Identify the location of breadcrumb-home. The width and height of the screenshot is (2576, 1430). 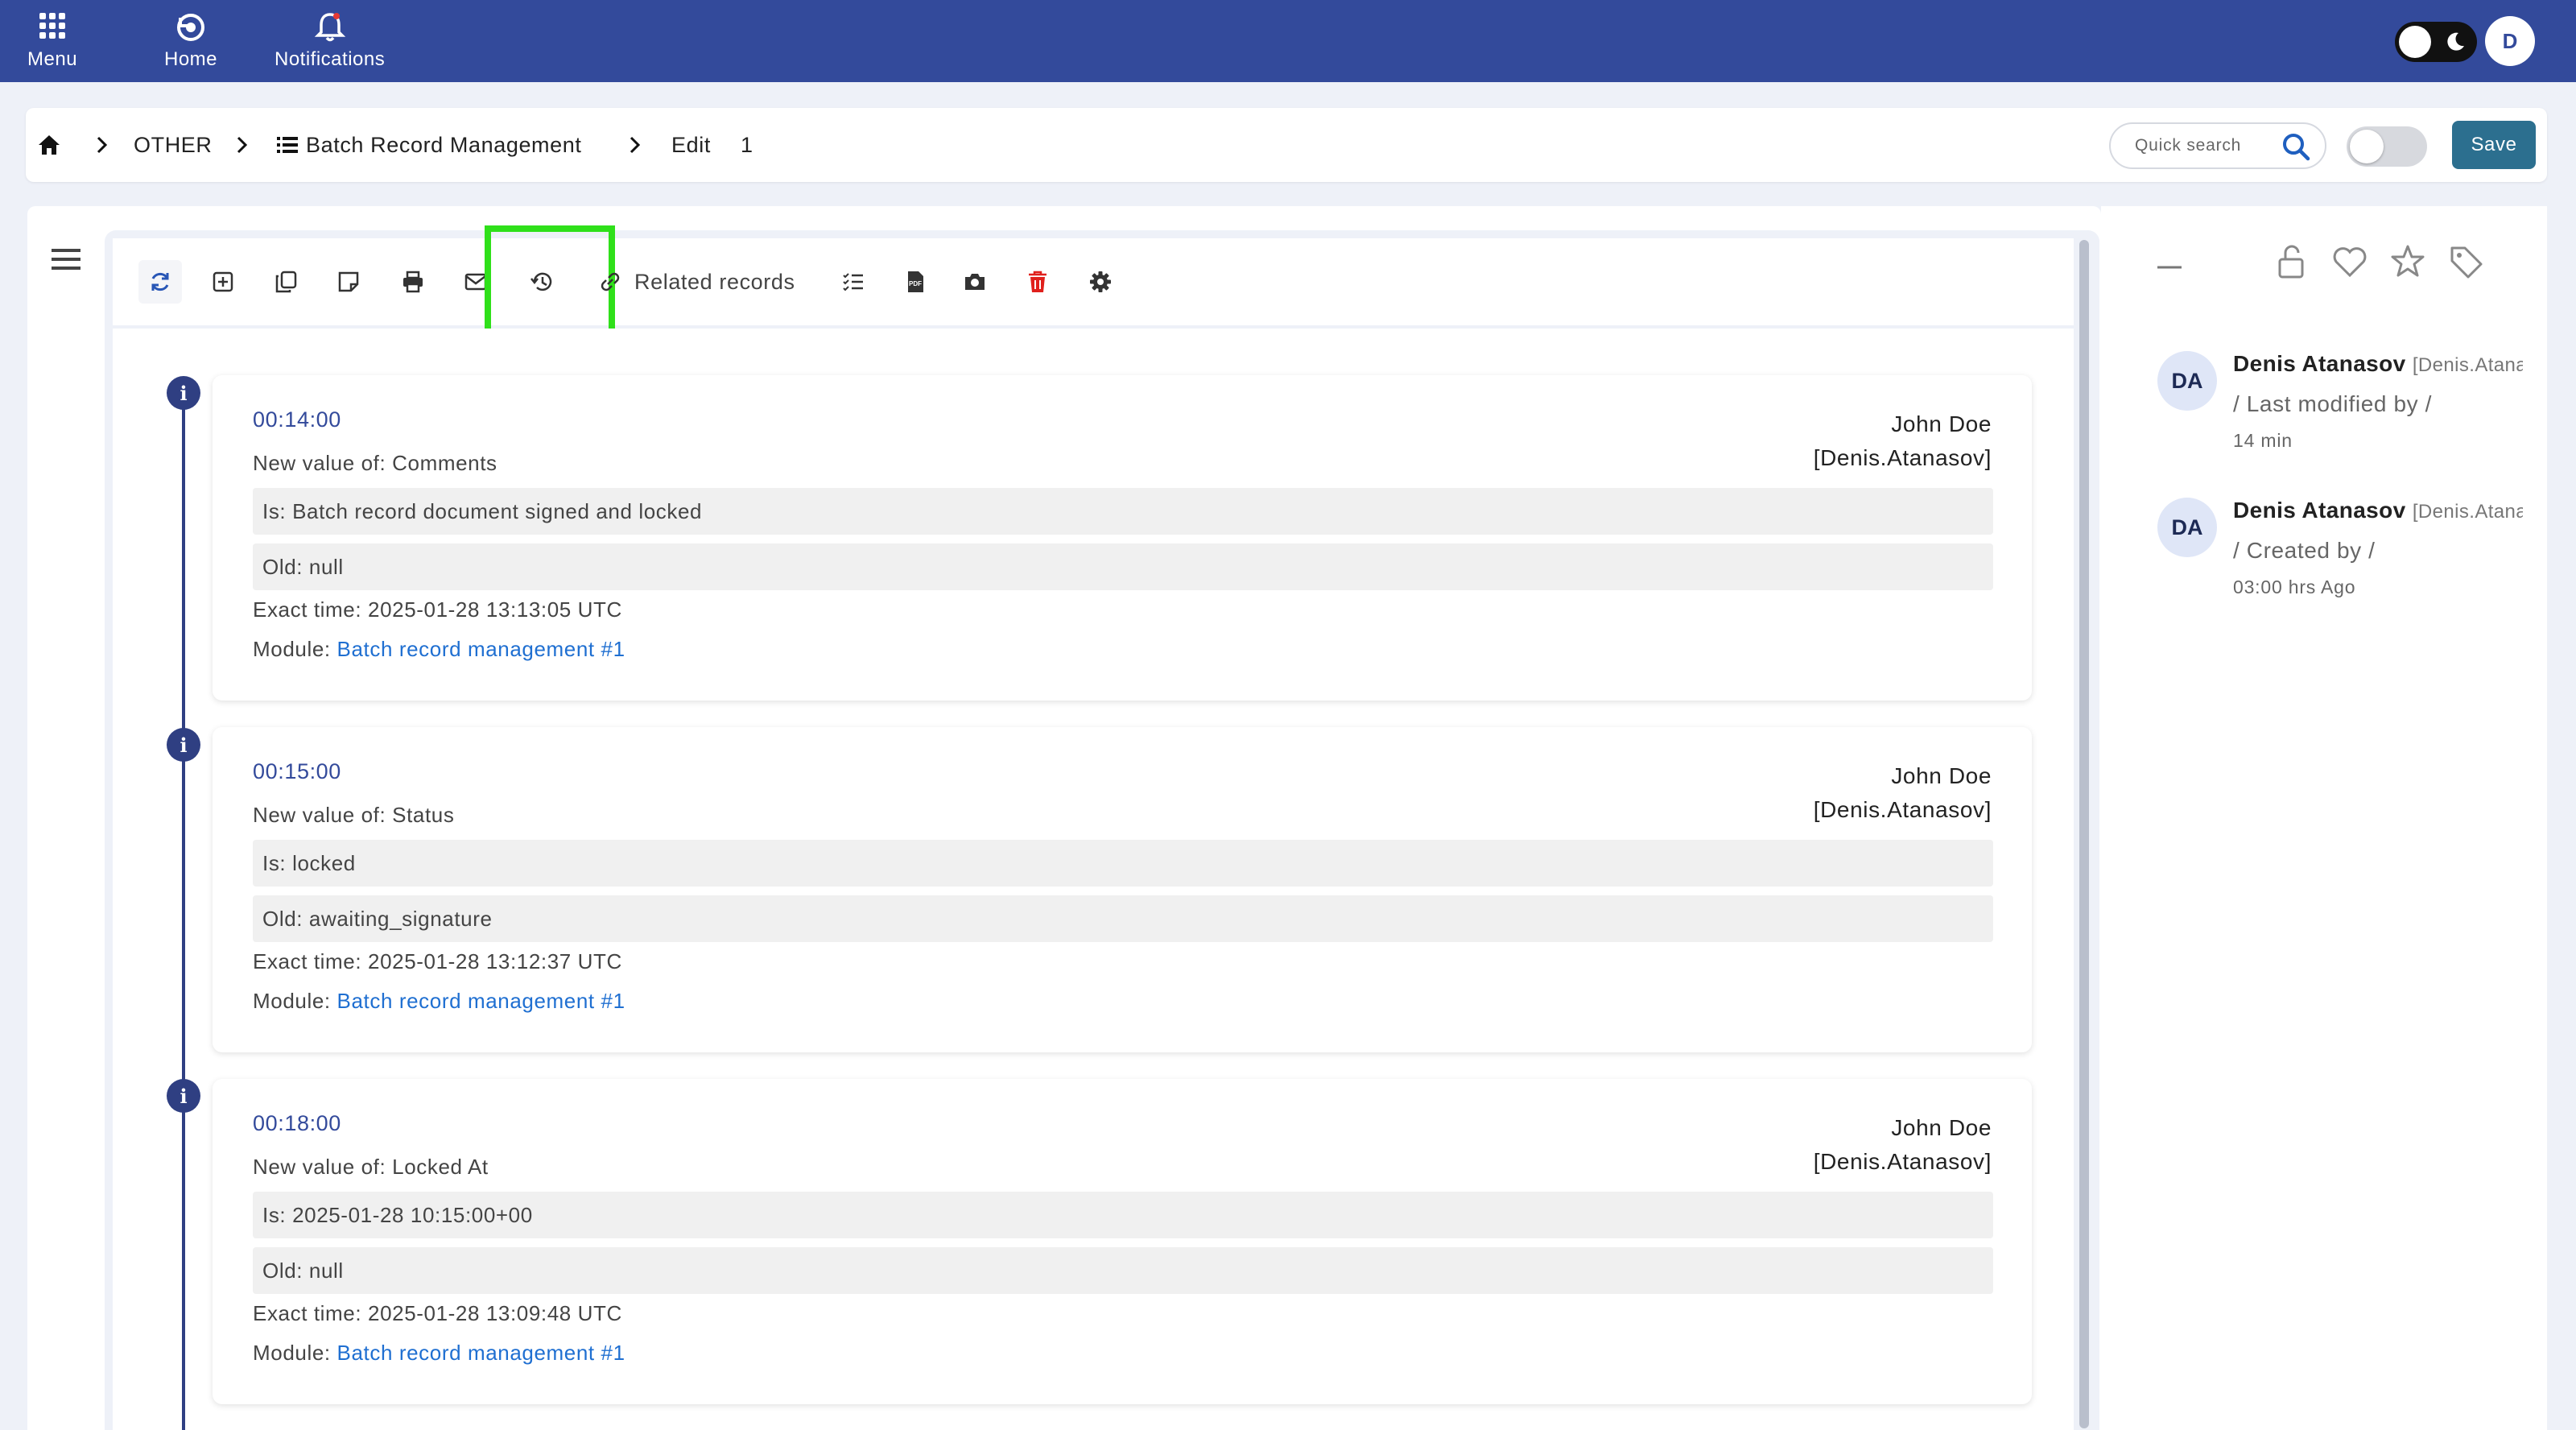
(49, 145).